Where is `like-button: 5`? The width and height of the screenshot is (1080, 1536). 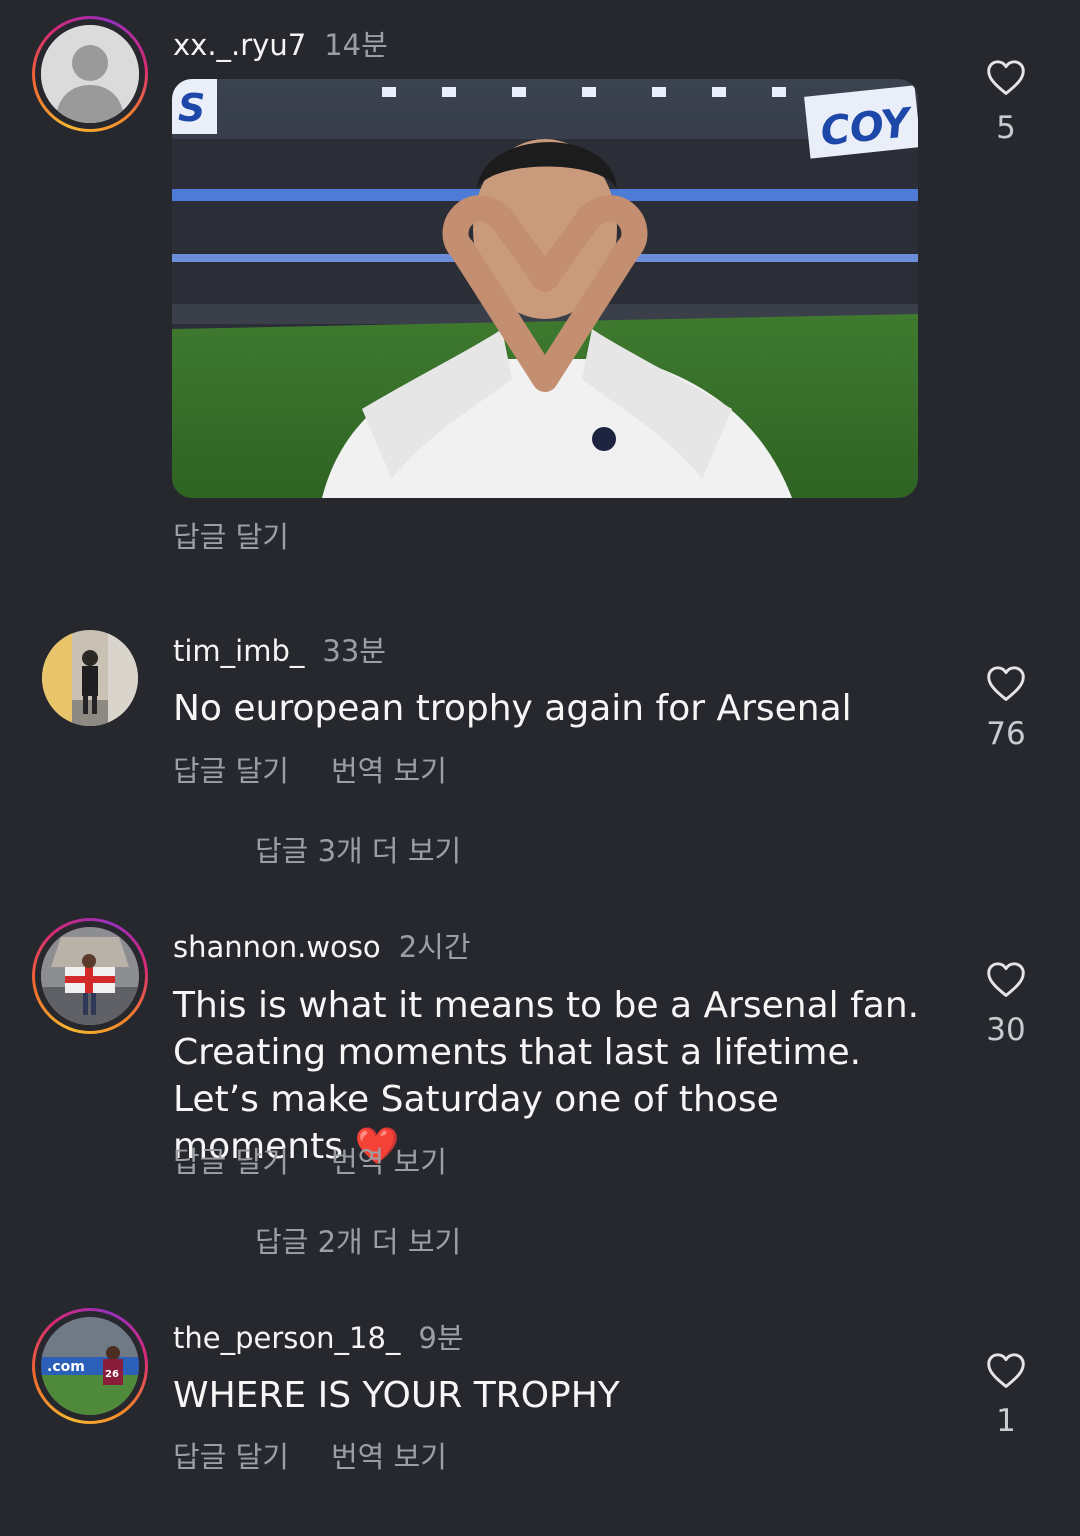
like-button: 5 is located at coordinates (1006, 102).